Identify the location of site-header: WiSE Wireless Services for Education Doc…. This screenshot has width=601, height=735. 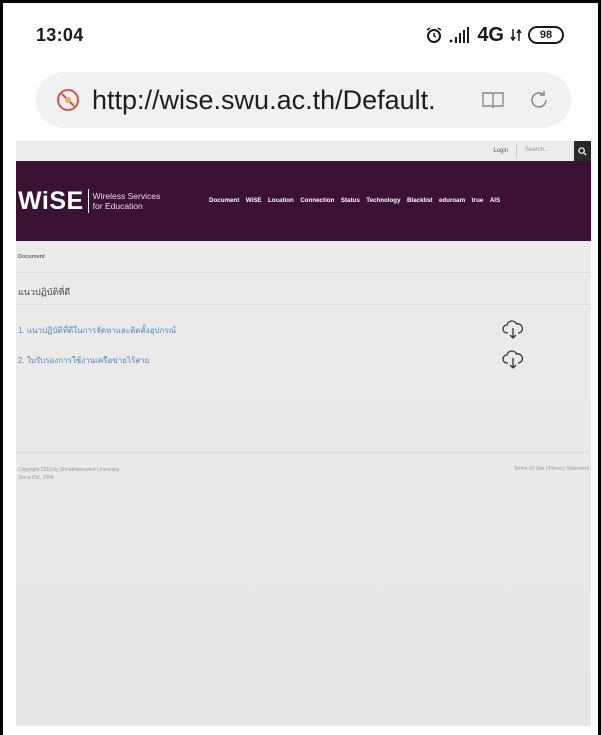
(303, 201).